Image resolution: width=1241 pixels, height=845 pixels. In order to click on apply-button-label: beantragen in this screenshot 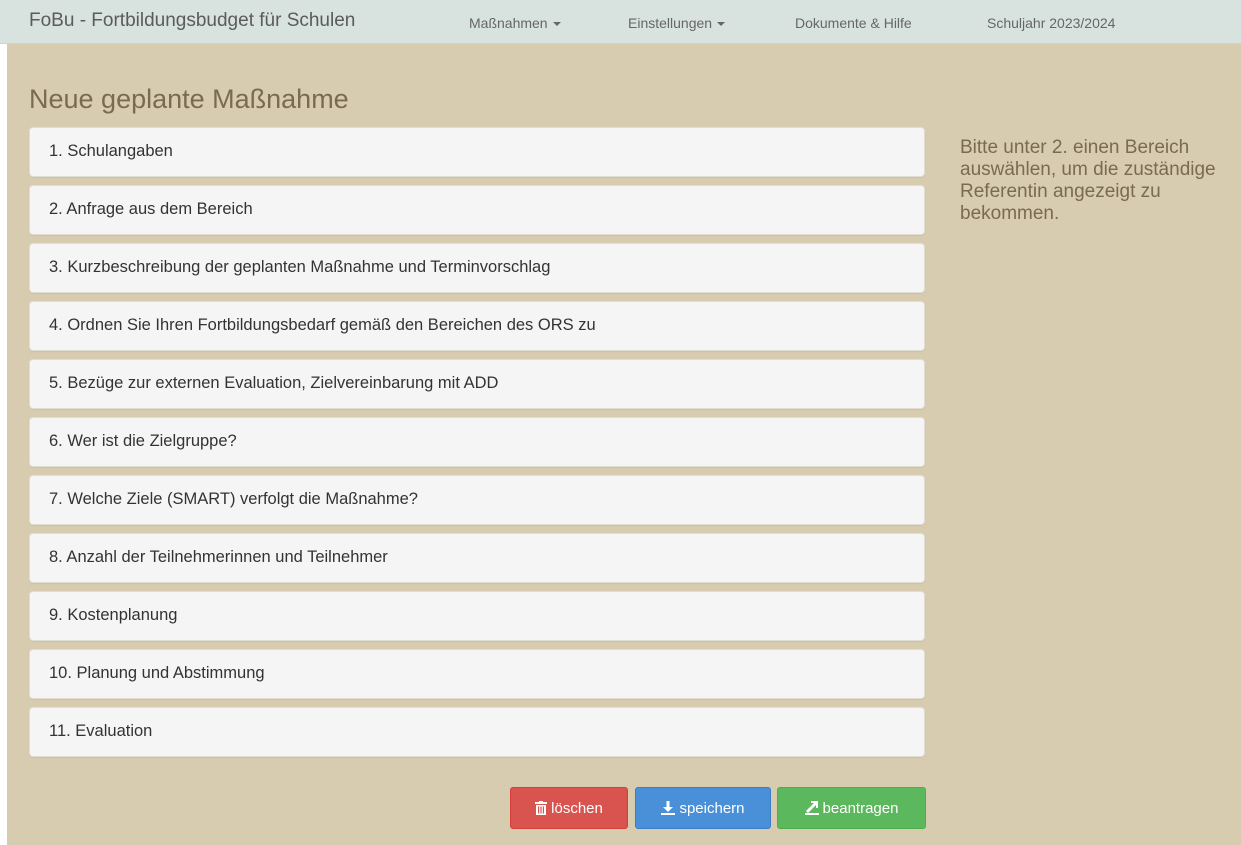, I will do `click(860, 808)`.